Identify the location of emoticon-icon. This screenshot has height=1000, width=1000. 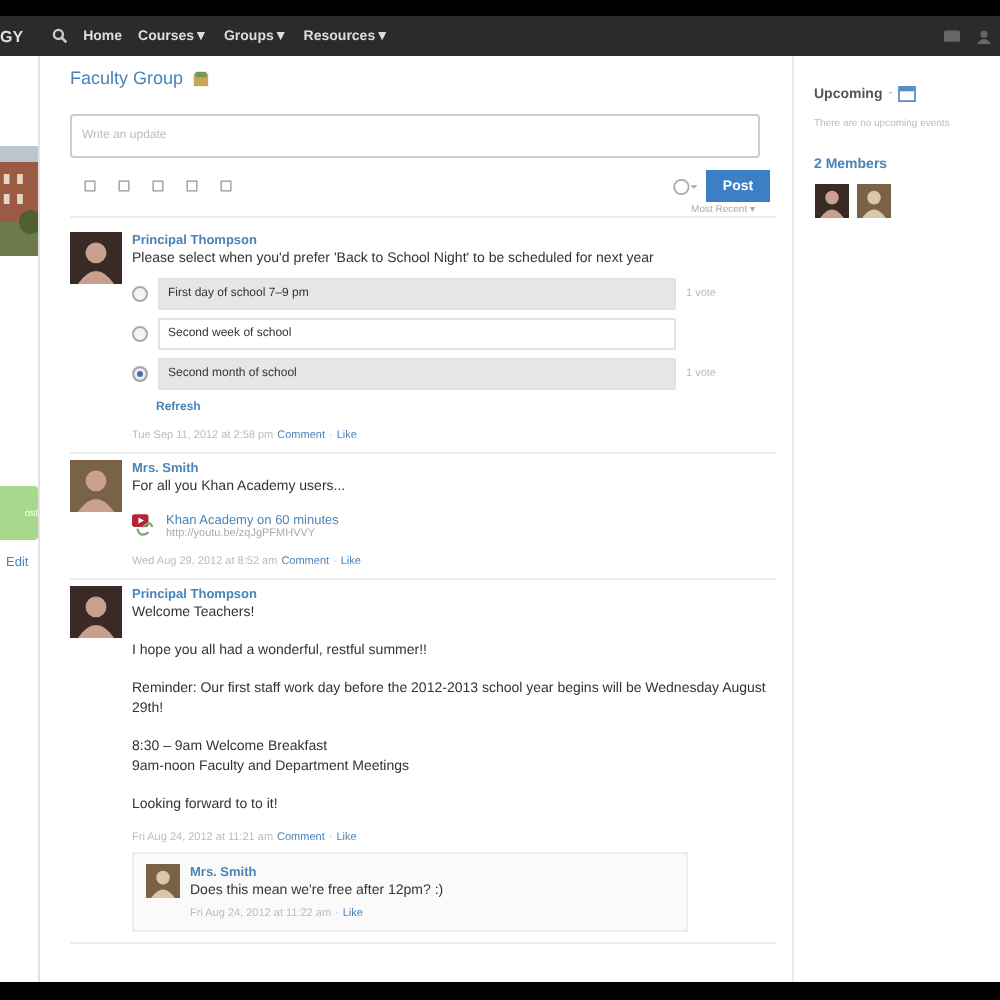
(685, 186).